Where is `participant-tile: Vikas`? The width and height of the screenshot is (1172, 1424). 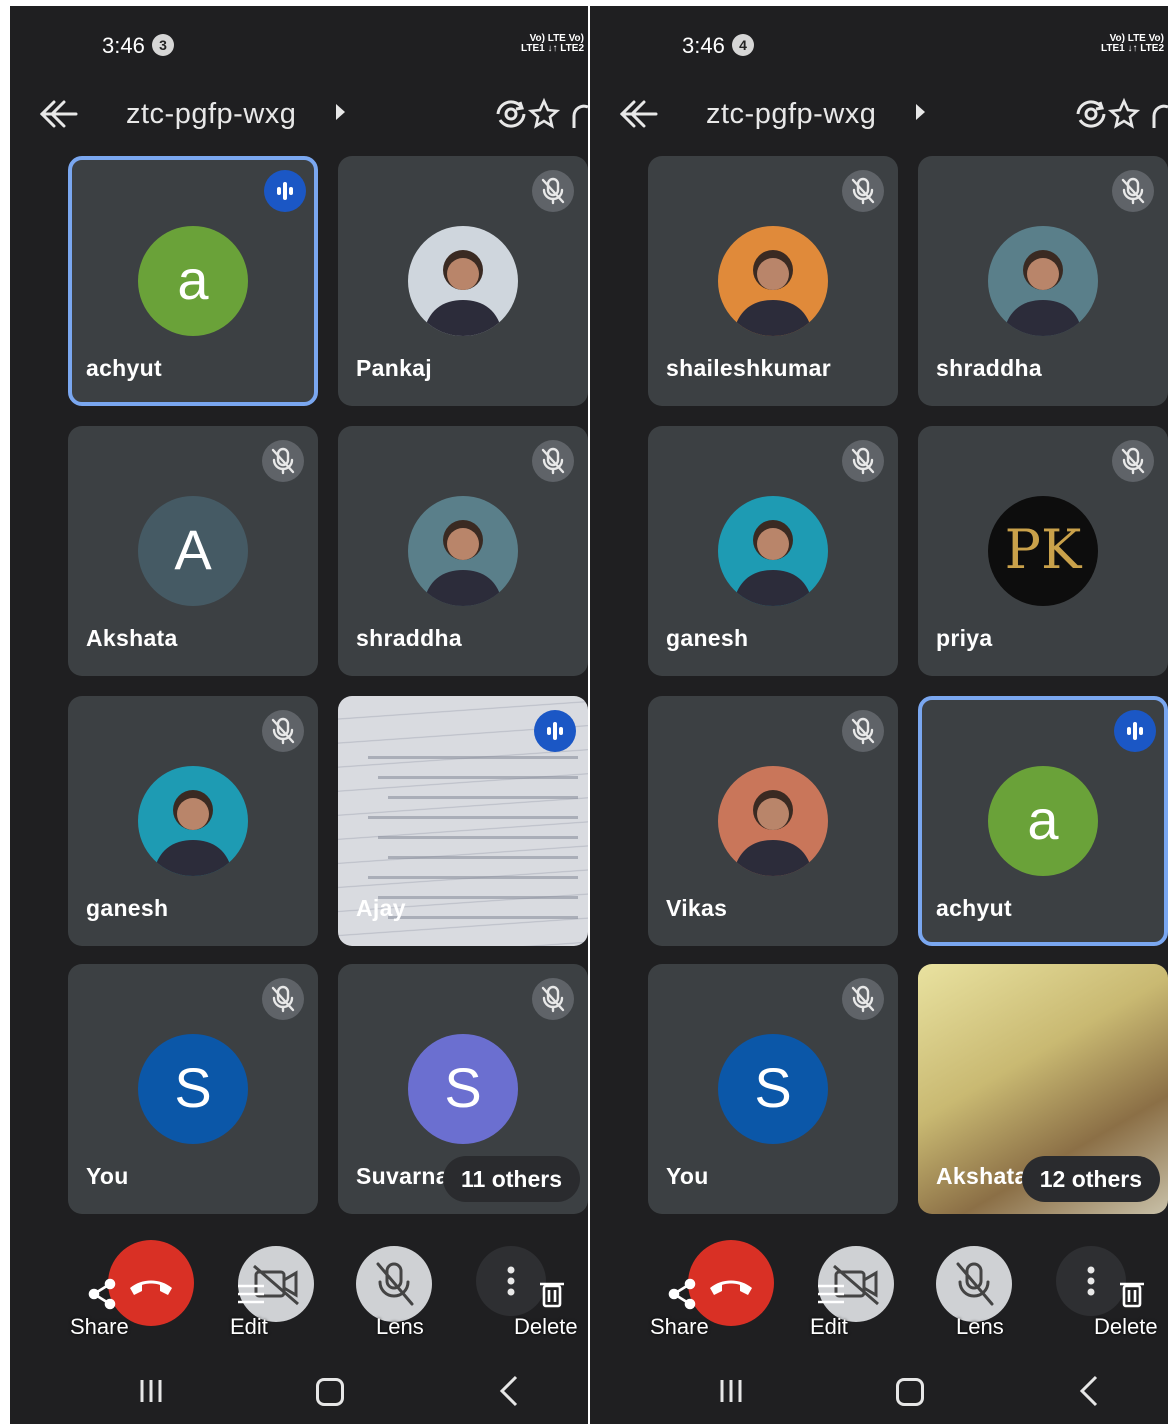 participant-tile: Vikas is located at coordinates (773, 821).